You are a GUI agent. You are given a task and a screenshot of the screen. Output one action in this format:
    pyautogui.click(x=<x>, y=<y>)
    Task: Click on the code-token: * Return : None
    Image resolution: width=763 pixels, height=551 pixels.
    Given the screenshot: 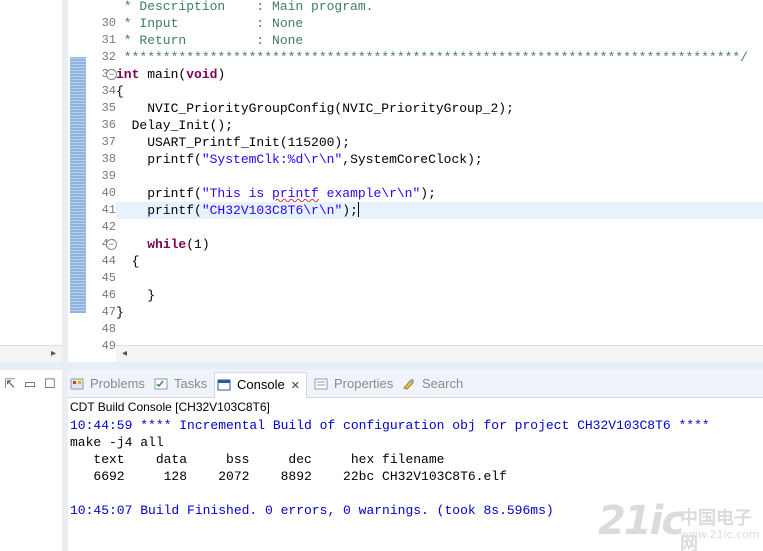 What is the action you would take?
    pyautogui.click(x=210, y=40)
    